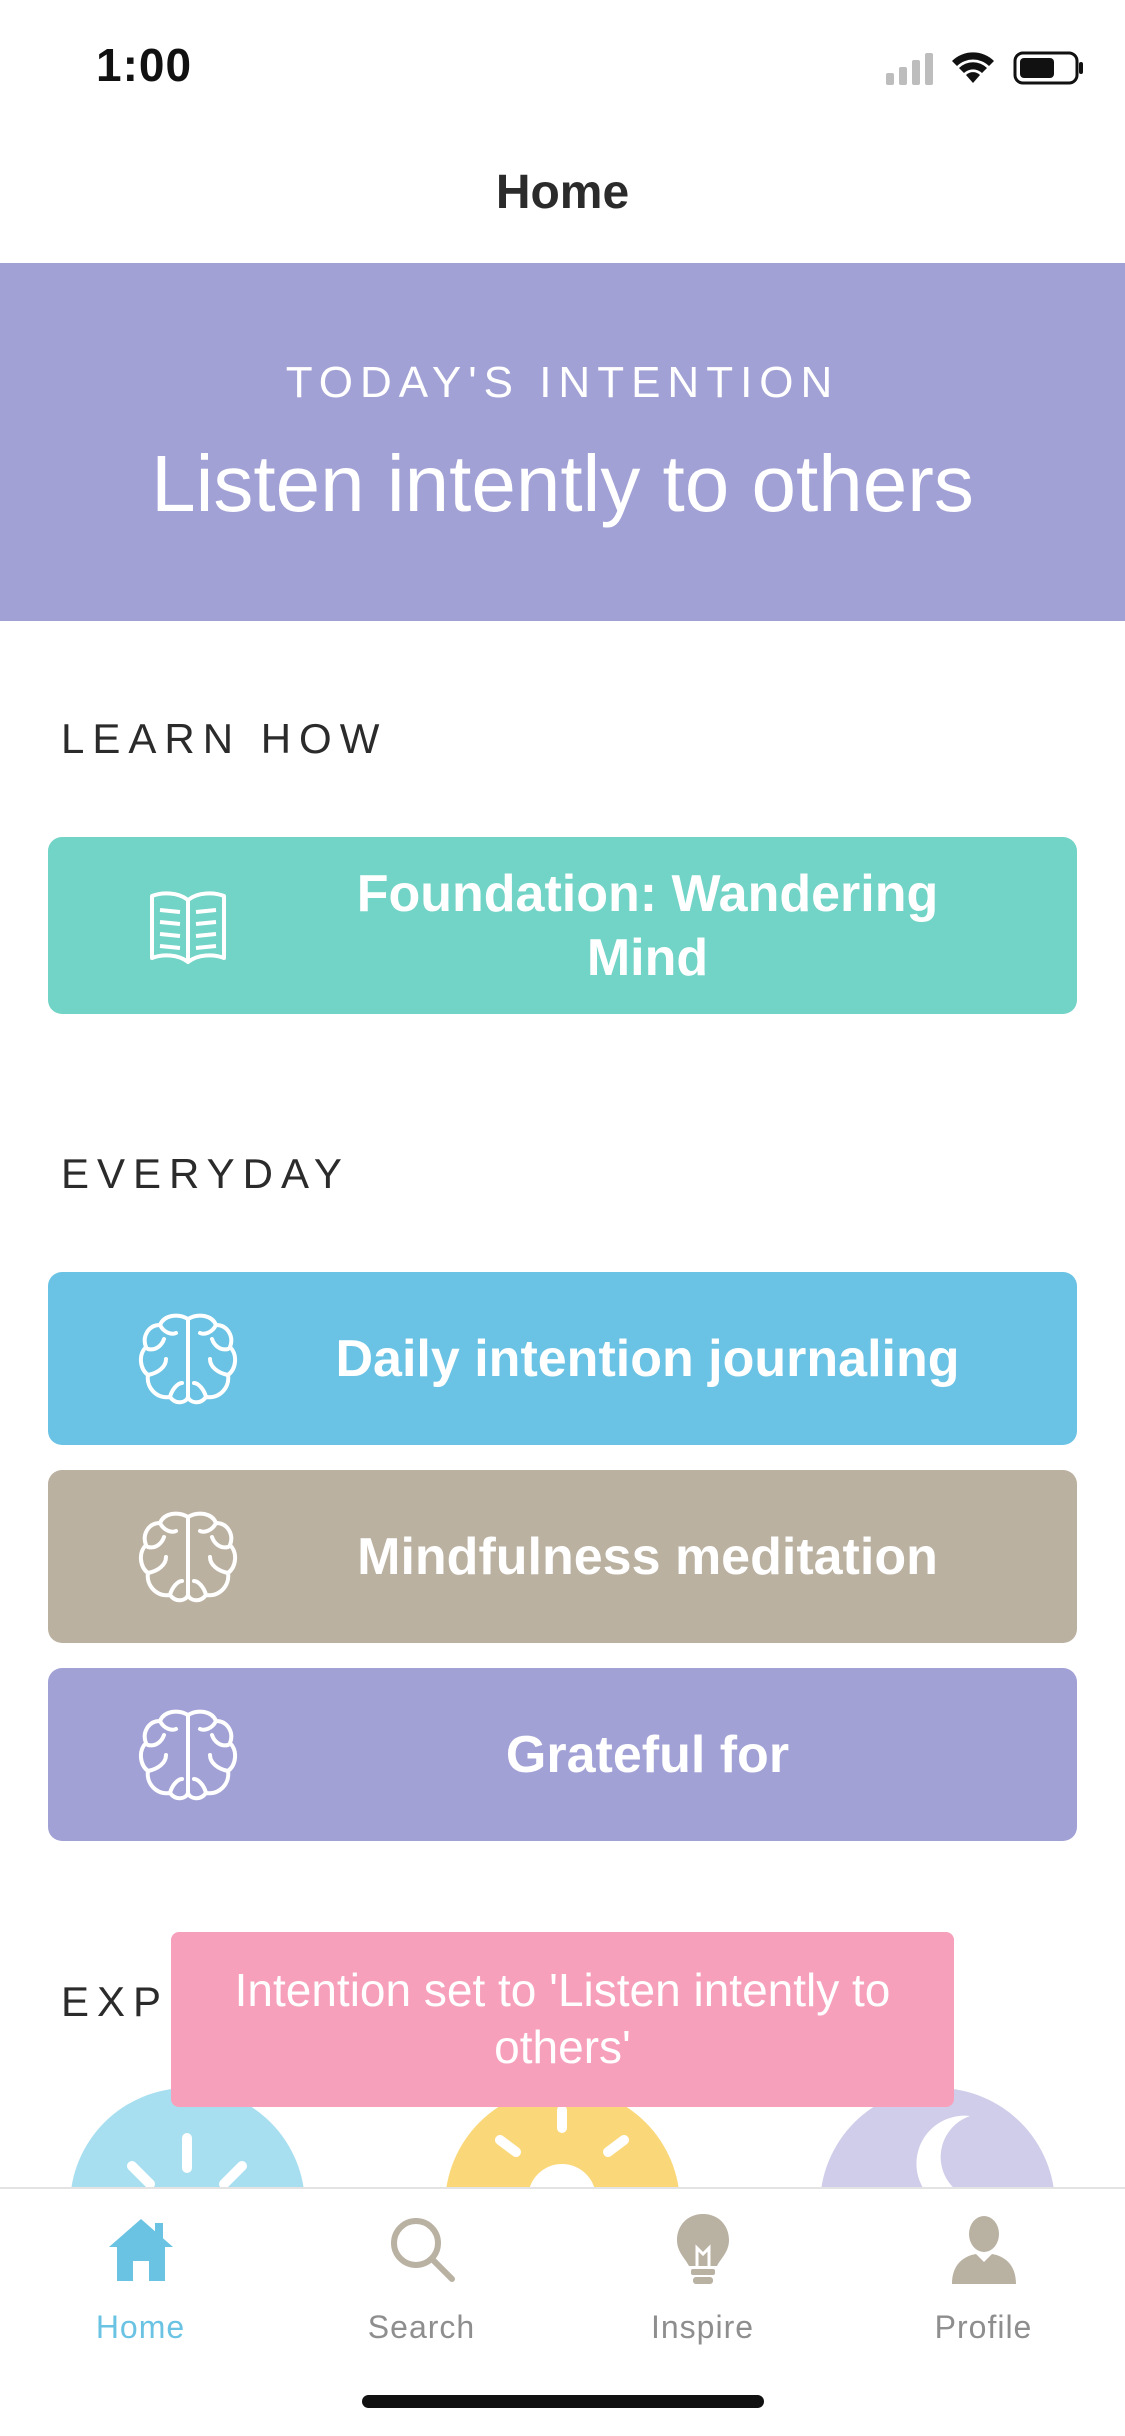 This screenshot has height=2436, width=1125. Describe the element at coordinates (909, 68) in the screenshot. I see `cellular-signal-icon` at that location.